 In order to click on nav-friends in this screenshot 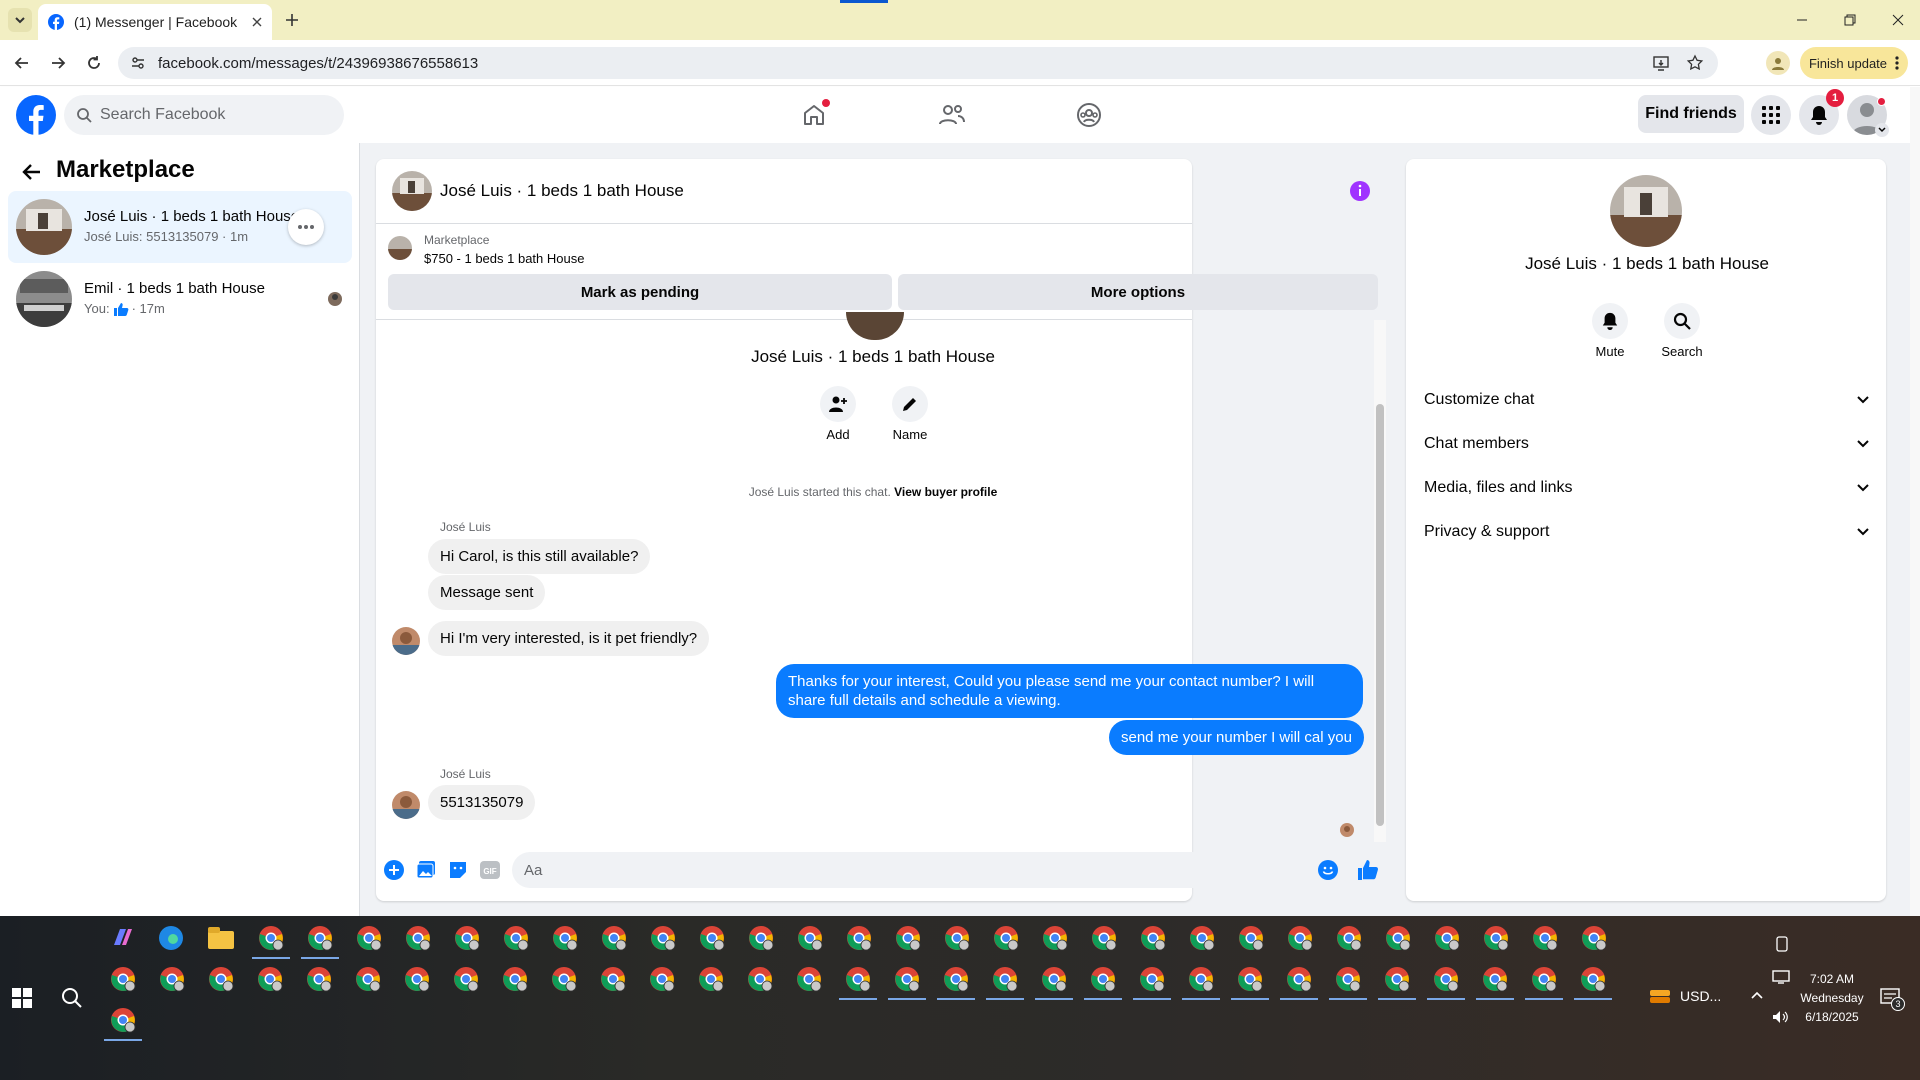, I will do `click(952, 115)`.